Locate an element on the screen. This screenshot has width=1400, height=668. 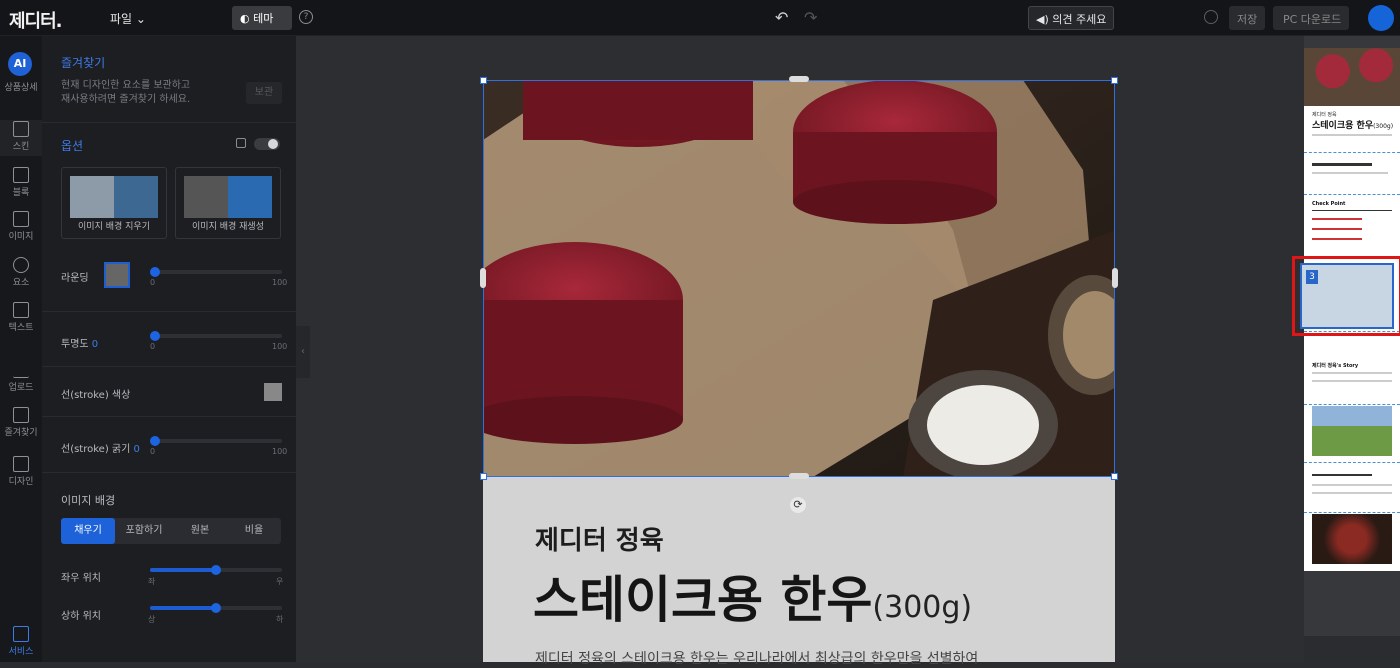
nav-text: 텍스트 is located at coordinates (21, 317).